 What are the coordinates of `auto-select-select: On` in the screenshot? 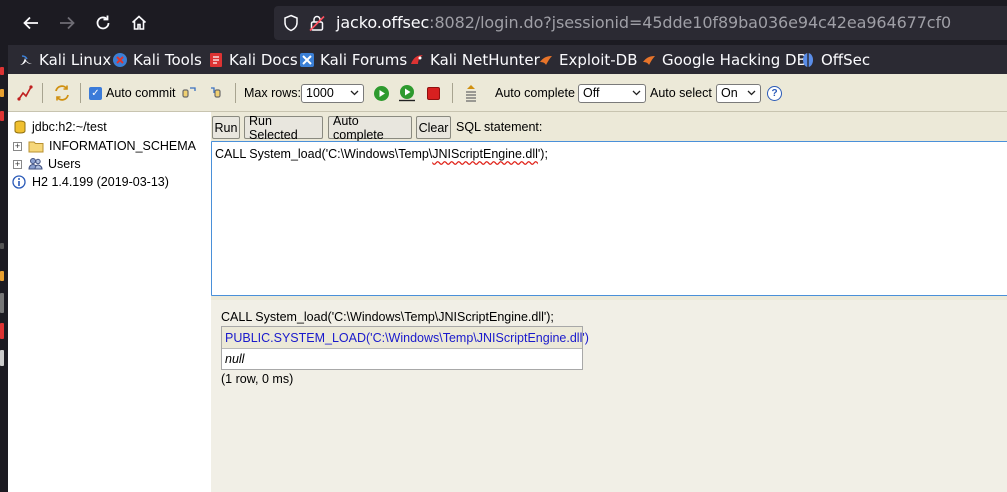 It's located at (738, 93).